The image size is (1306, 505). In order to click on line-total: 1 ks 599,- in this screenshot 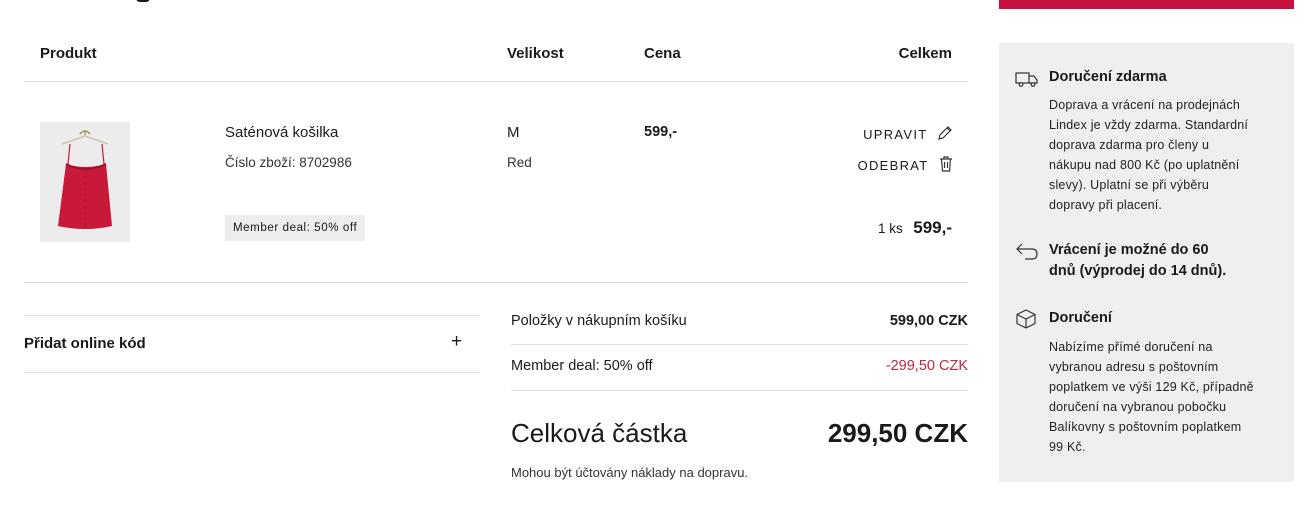, I will do `click(891, 228)`.